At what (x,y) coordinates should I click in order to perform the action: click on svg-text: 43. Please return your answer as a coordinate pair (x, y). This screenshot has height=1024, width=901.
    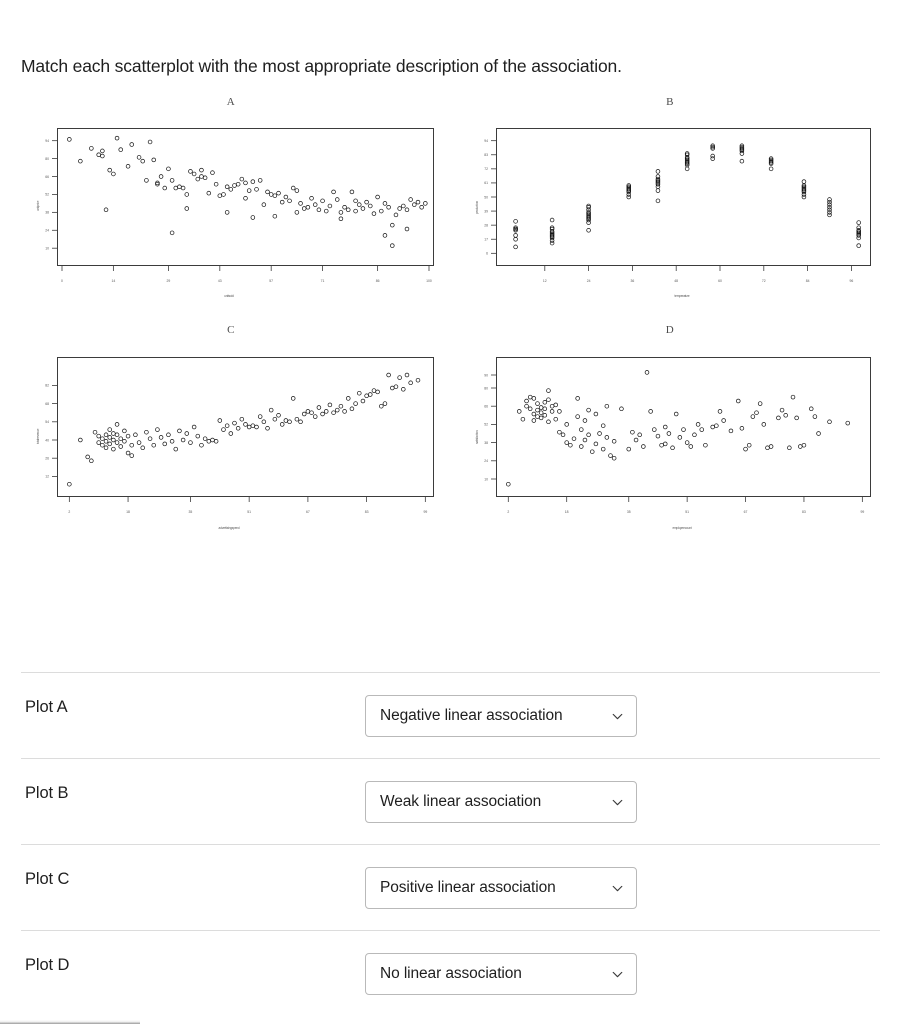
    Looking at the image, I should click on (220, 281).